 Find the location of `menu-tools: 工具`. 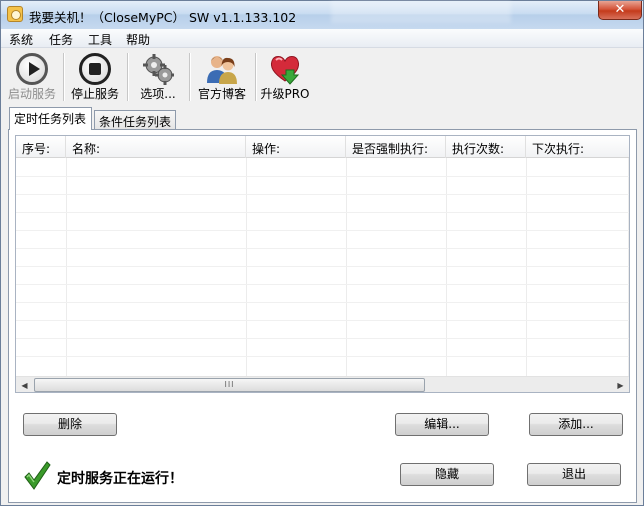

menu-tools: 工具 is located at coordinates (100, 39).